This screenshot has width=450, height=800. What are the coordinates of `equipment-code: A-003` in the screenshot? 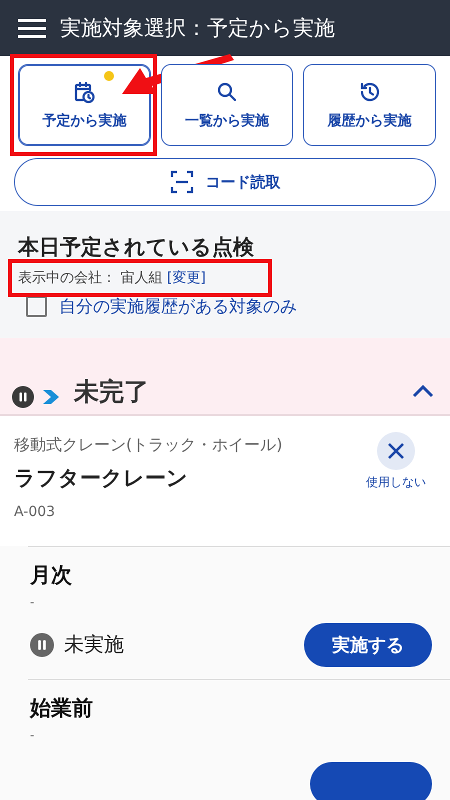 It's located at (35, 512).